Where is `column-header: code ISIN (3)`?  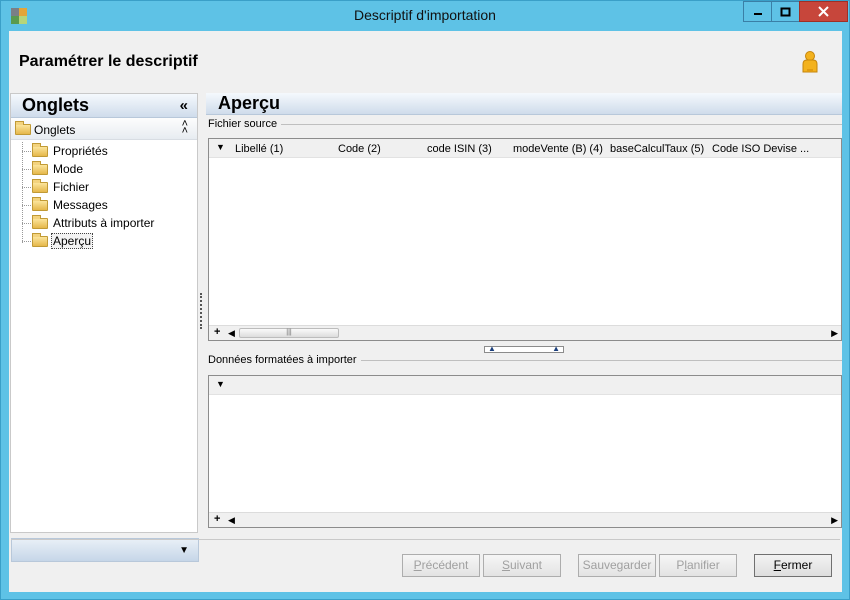 column-header: code ISIN (3) is located at coordinates (459, 149).